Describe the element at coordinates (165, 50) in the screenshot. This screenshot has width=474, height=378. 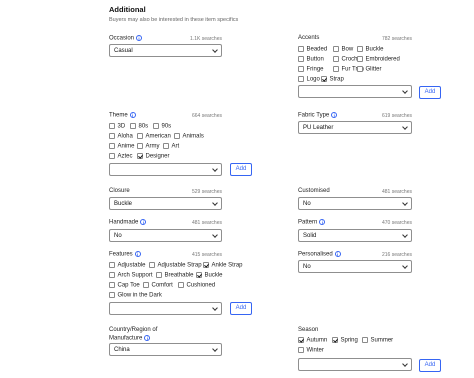
I see `occasion-select: Casual` at that location.